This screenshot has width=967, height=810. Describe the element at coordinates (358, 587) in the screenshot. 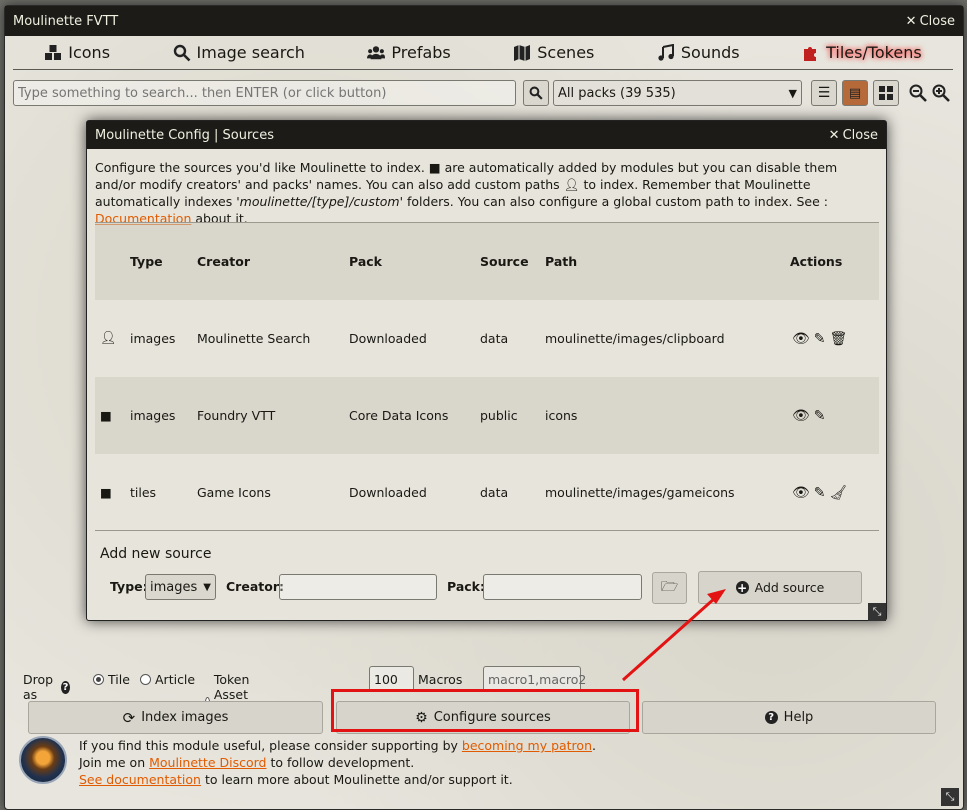

I see `creator-input` at that location.